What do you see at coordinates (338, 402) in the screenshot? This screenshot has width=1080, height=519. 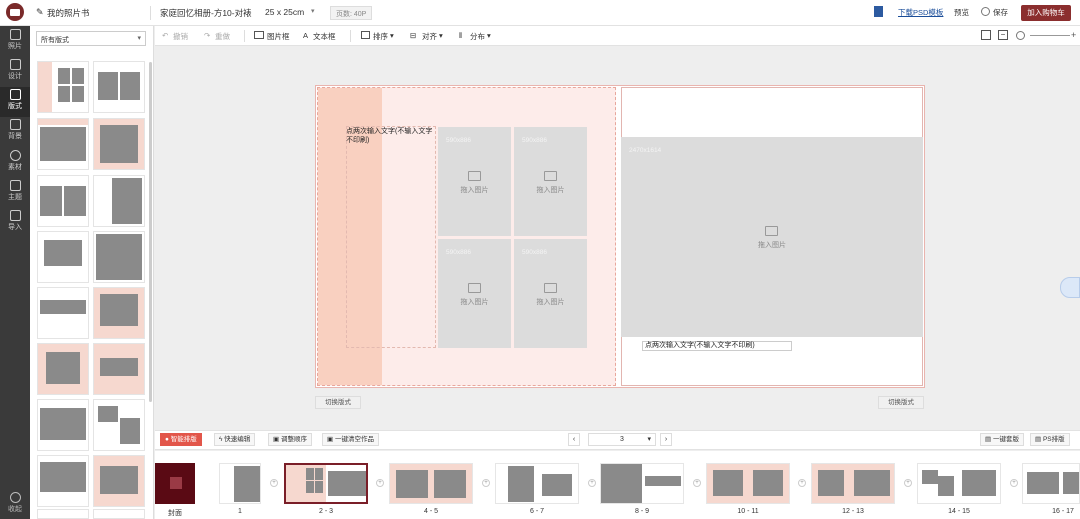 I see `switch-layout-left-button: 切换版式` at bounding box center [338, 402].